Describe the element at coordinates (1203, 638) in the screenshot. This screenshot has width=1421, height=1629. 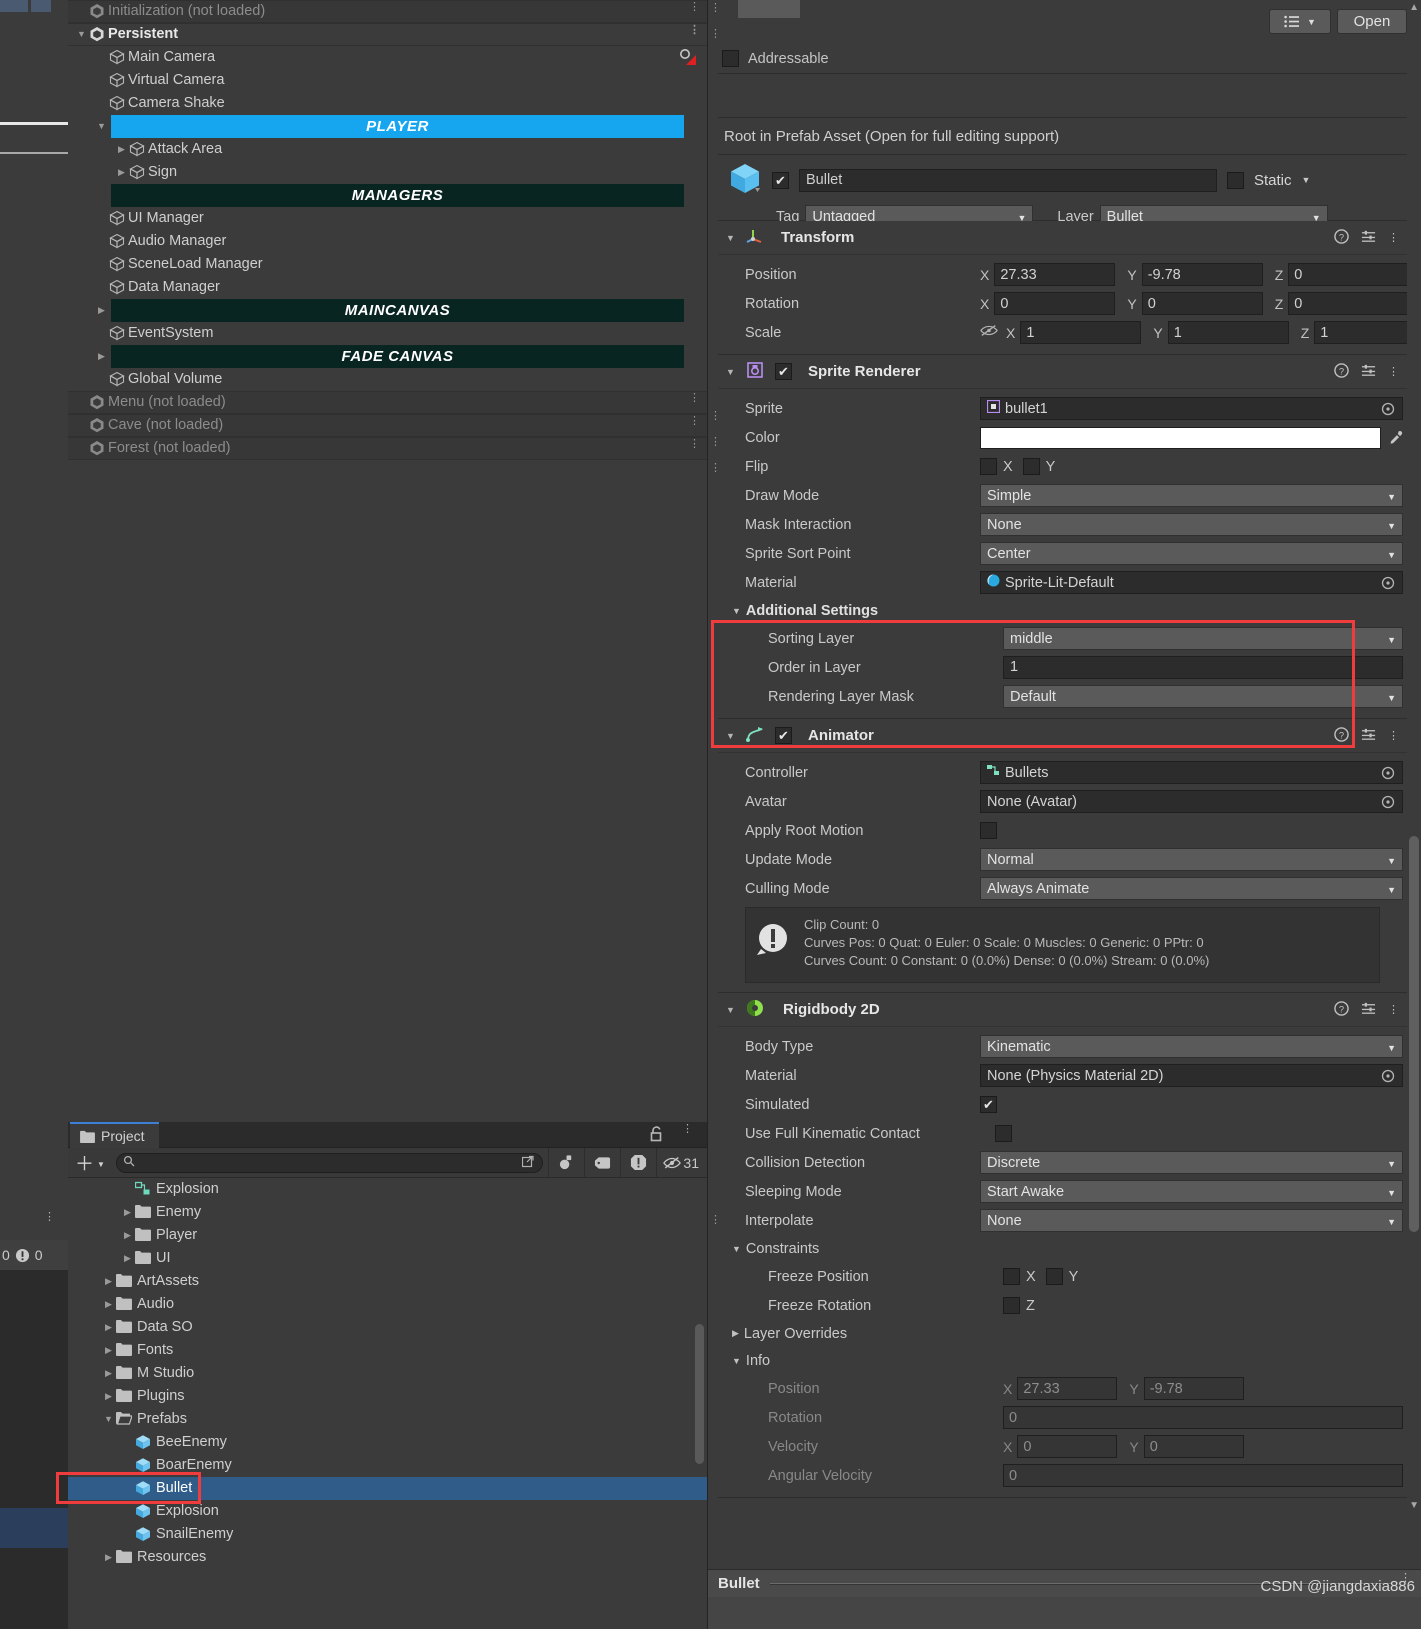
I see `sorting-layer-dropdown: middle ▼` at that location.